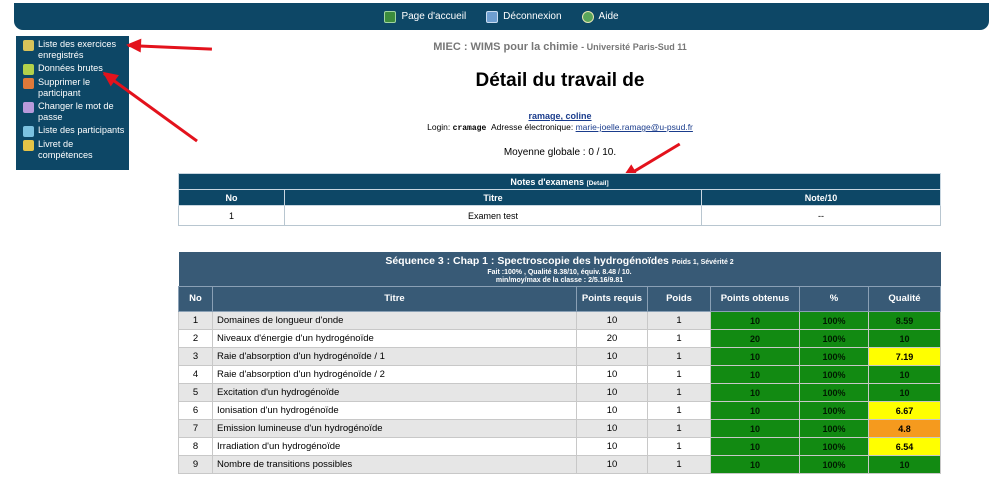 Image resolution: width=1000 pixels, height=499 pixels. Describe the element at coordinates (532, 16) in the screenshot. I see `logout-label: Déconnexion` at that location.